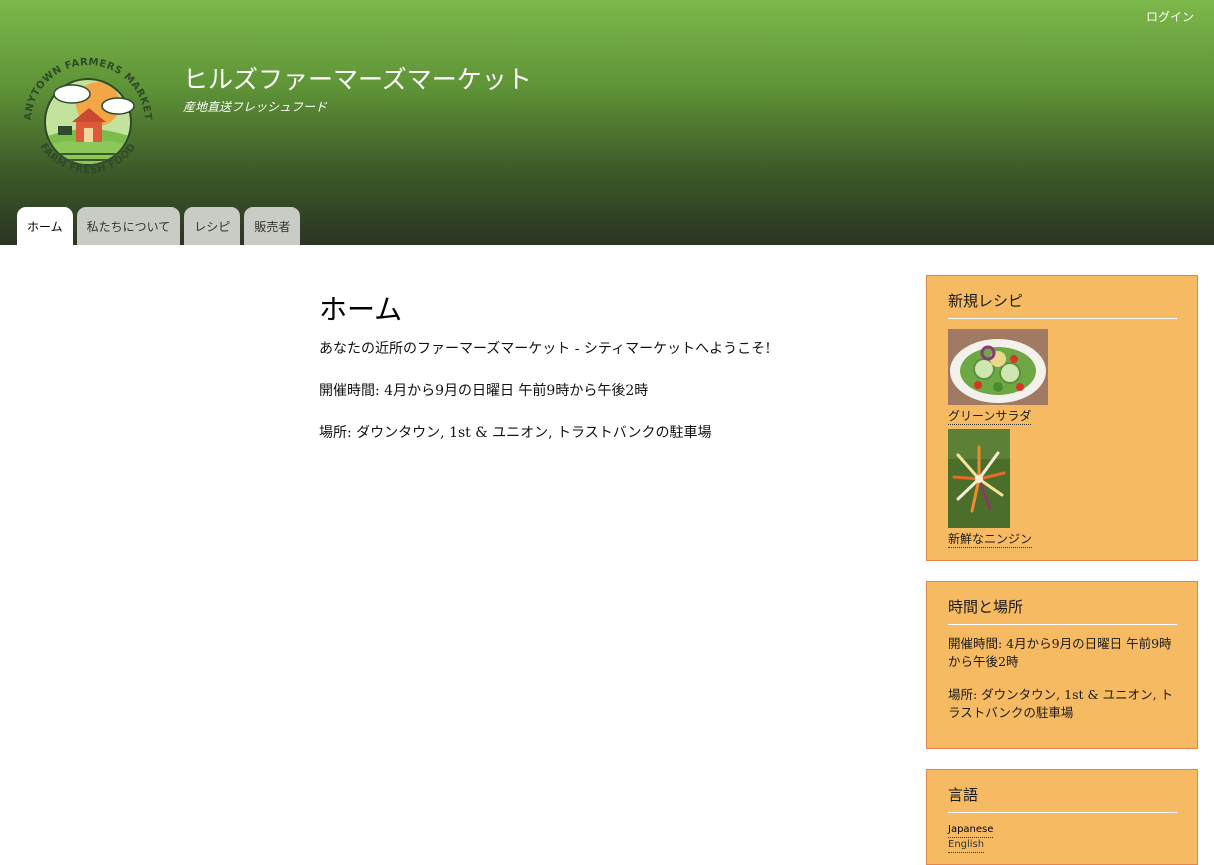  What do you see at coordinates (1060, 652) in the screenshot?
I see `sidebar-hours-text: 開催時間: 4月から9月の日曜日 午前9時から午後2時` at bounding box center [1060, 652].